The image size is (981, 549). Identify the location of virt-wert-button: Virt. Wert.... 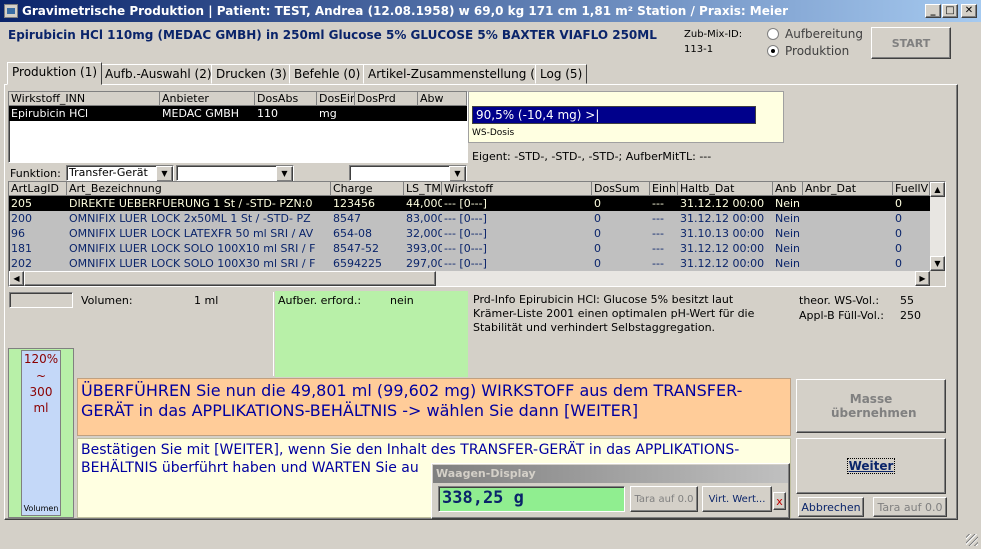
(737, 499).